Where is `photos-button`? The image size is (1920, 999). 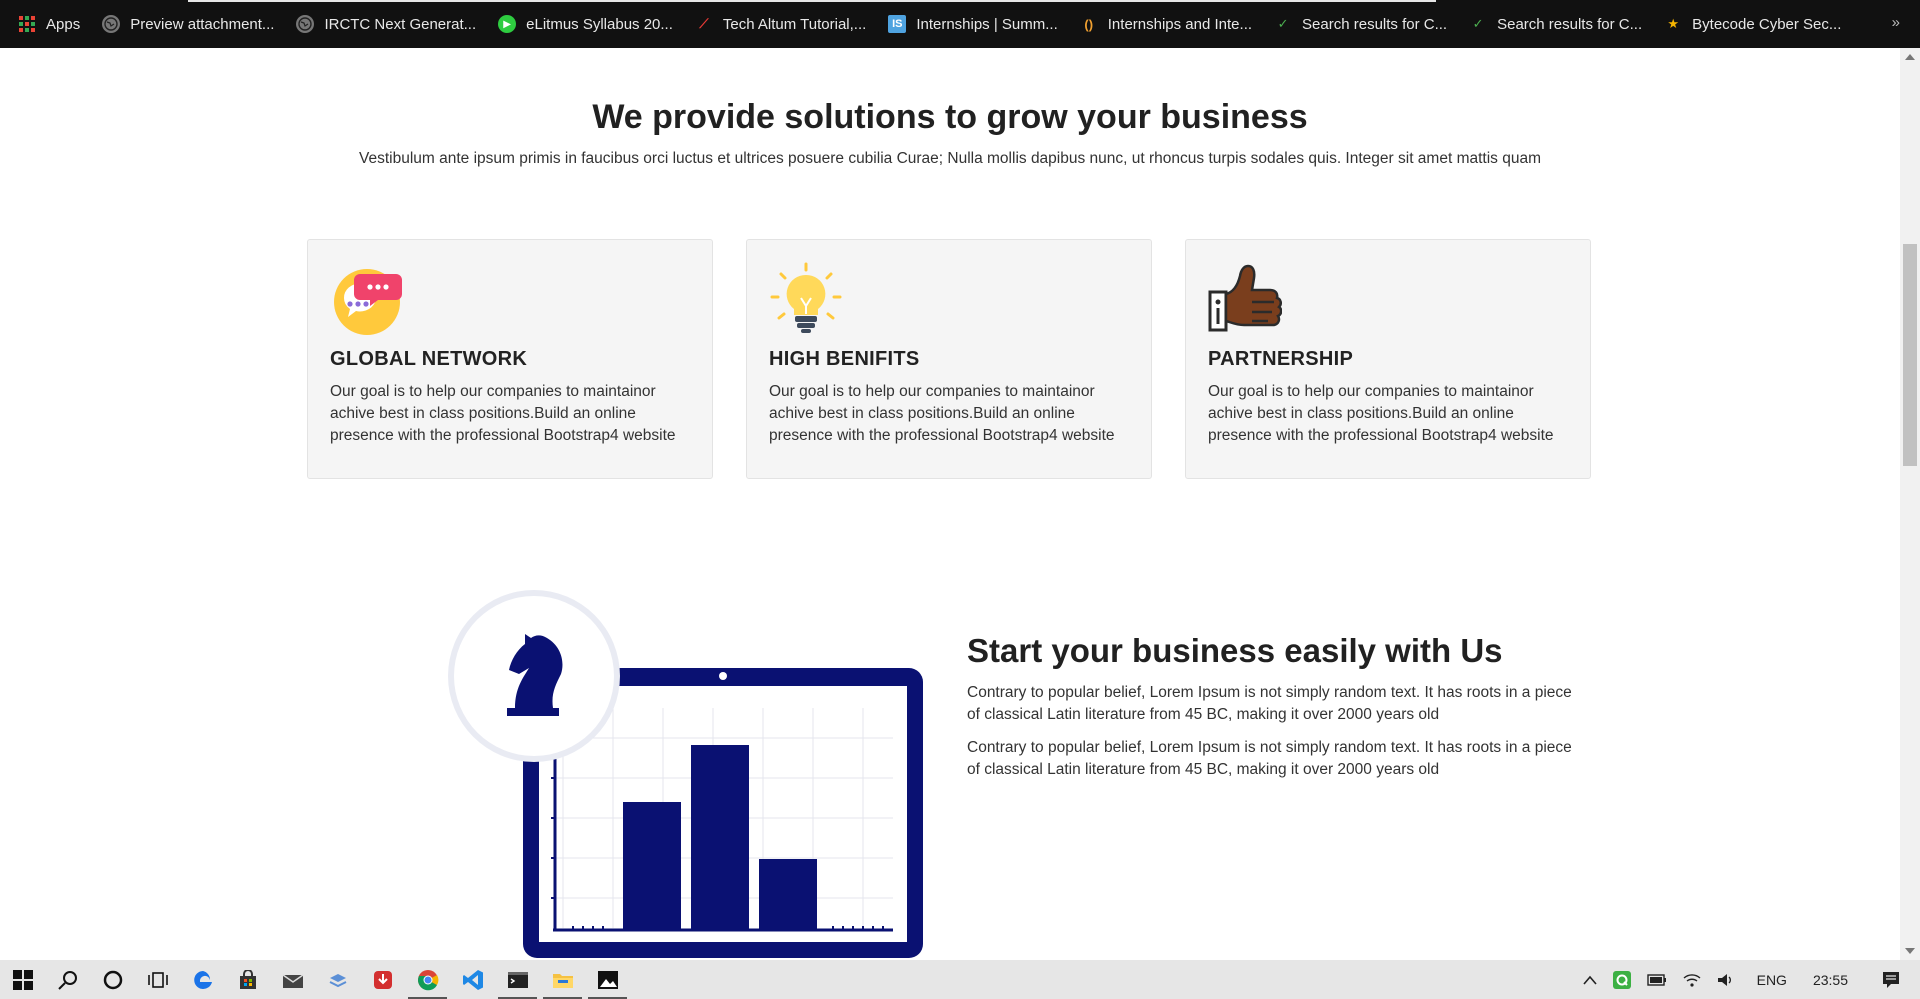
photos-button is located at coordinates (607, 979).